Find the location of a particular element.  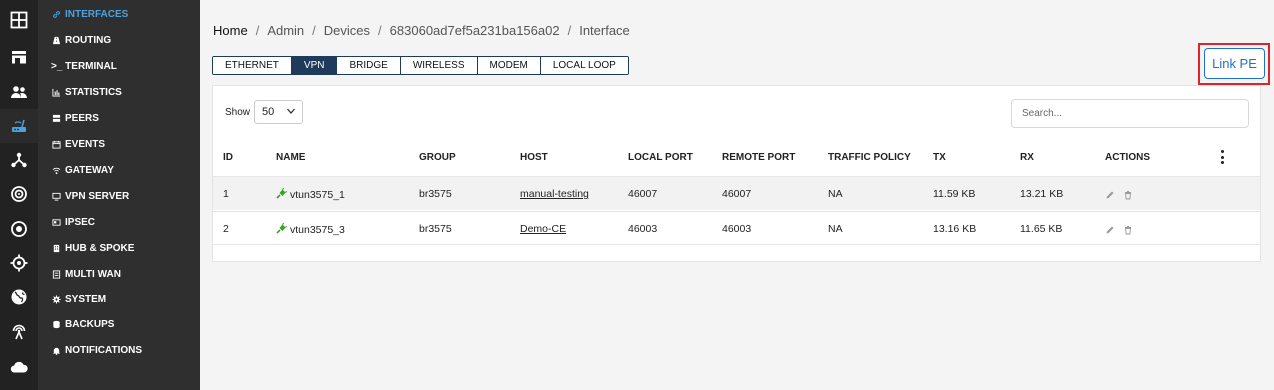

sidebar-item-label: HUB & SPOKE is located at coordinates (100, 248).